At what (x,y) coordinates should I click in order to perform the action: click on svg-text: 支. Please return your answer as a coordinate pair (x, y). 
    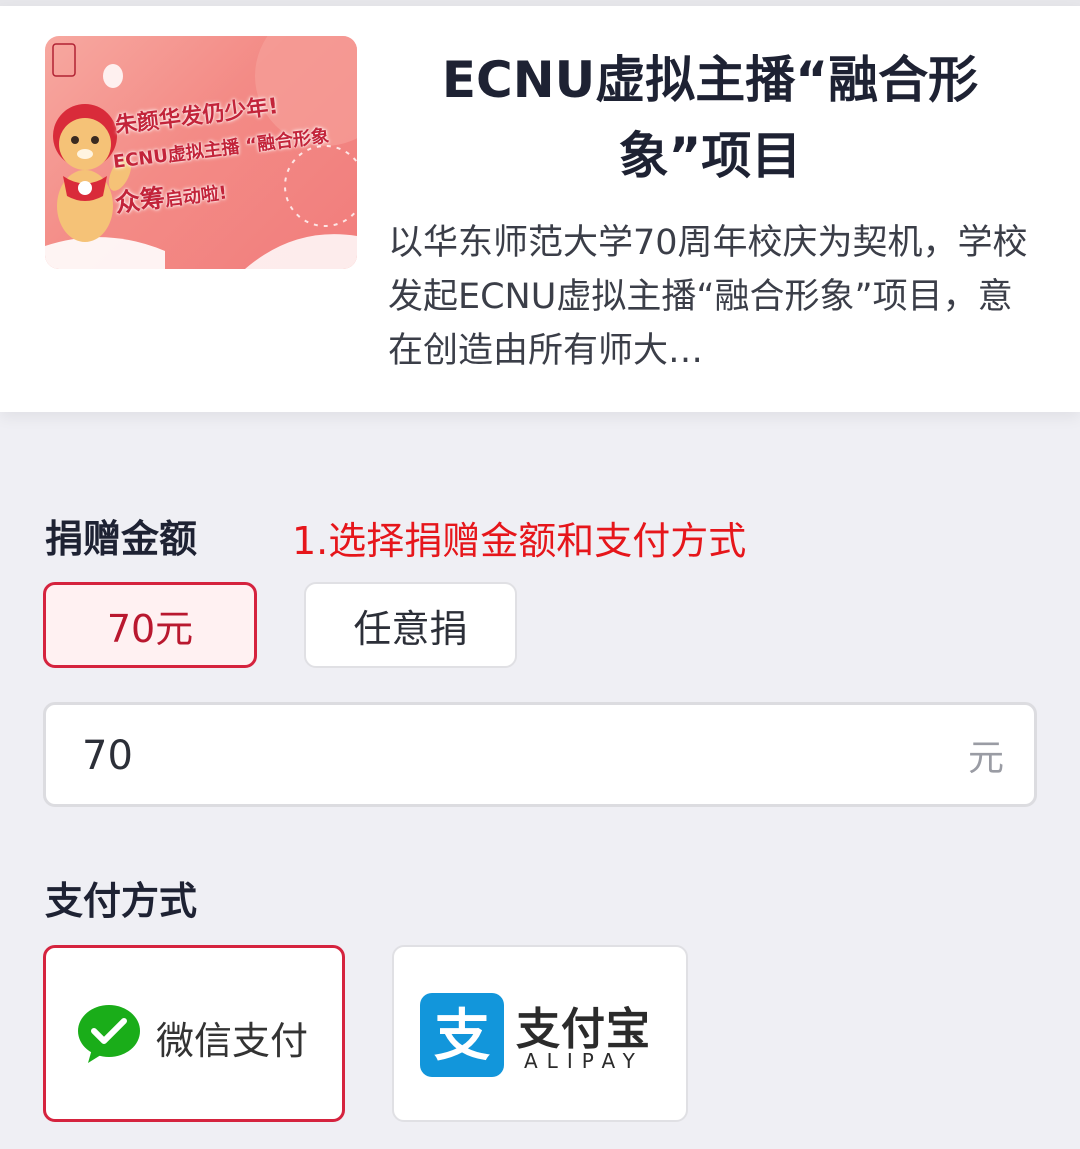
    Looking at the image, I should click on (462, 1036).